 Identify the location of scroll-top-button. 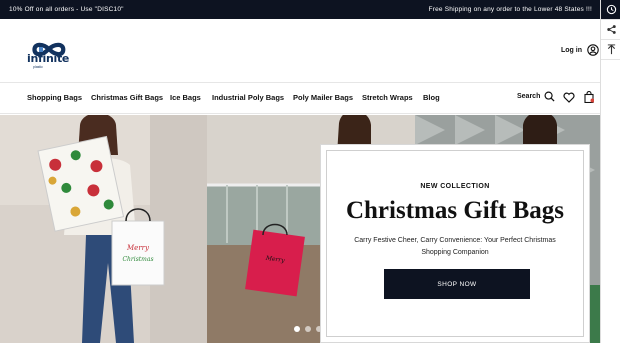
(610, 50).